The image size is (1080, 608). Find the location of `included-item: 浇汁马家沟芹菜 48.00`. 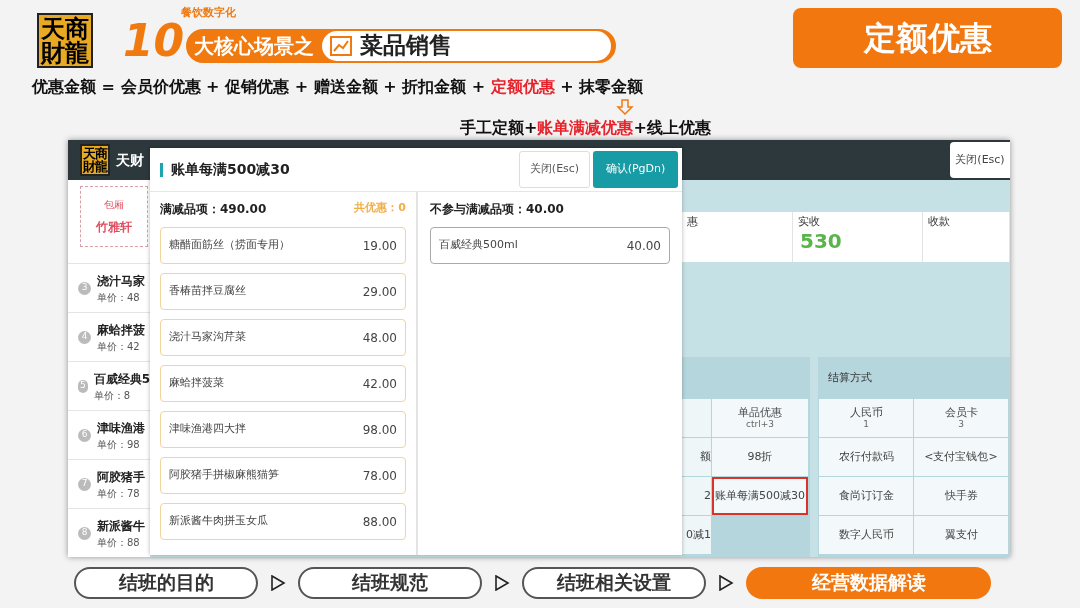

included-item: 浇汁马家沟芹菜 48.00 is located at coordinates (283, 337).